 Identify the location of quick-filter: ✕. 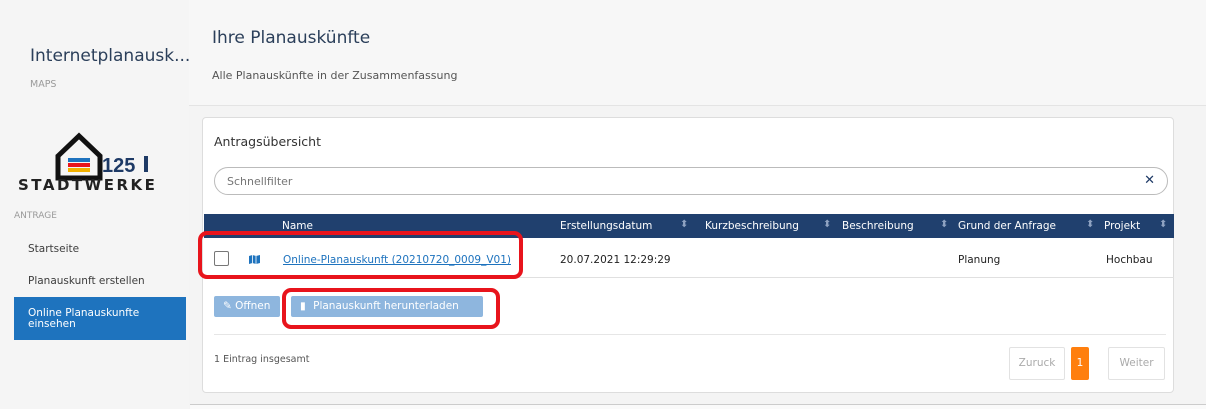
(691, 181).